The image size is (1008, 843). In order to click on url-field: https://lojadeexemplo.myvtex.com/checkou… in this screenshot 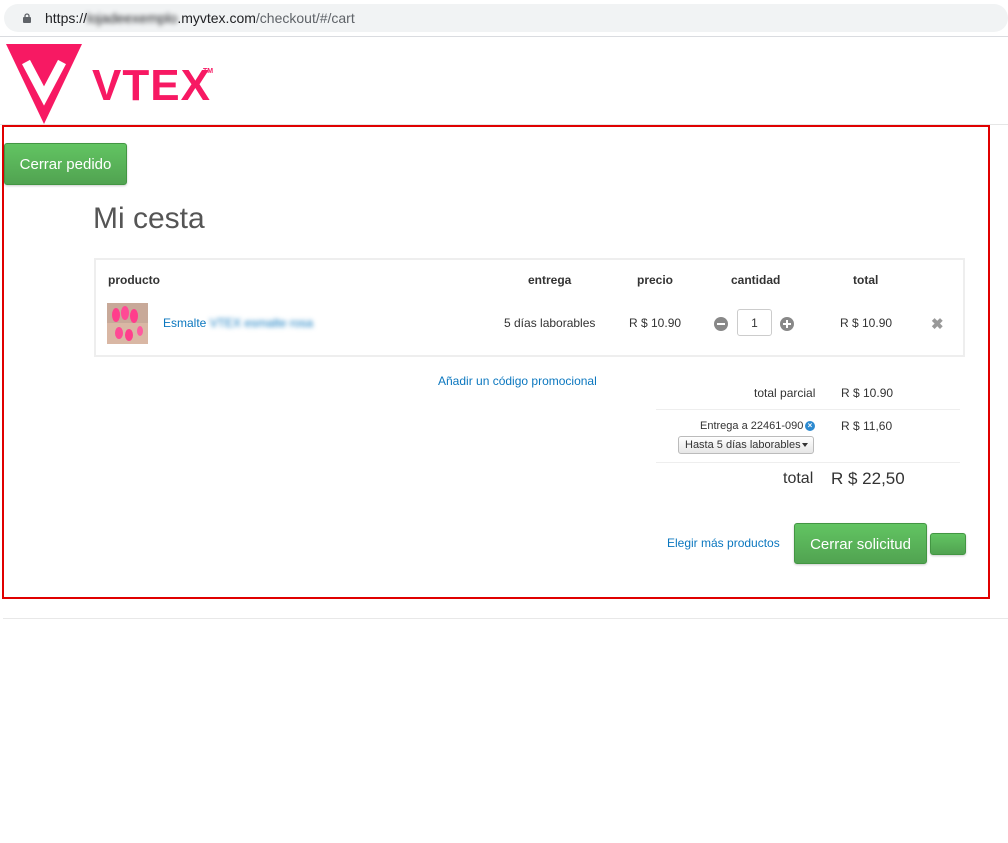, I will do `click(506, 18)`.